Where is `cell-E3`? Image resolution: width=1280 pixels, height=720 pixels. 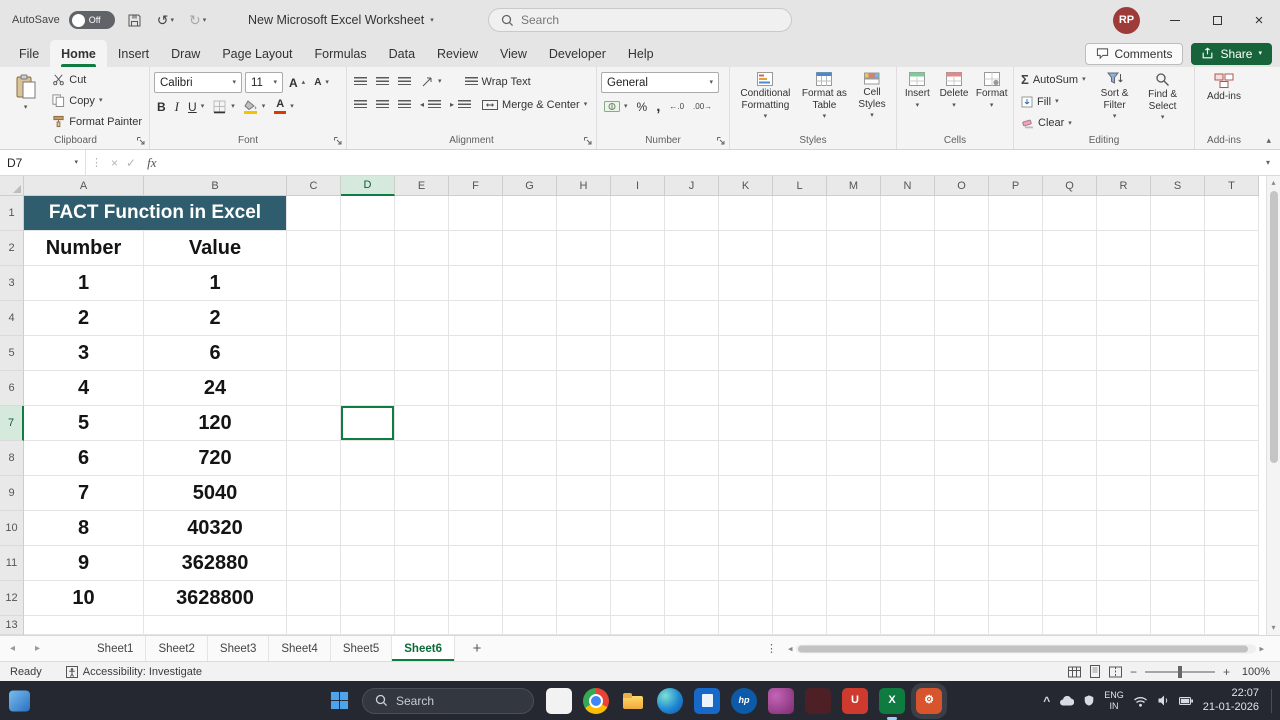 cell-E3 is located at coordinates (422, 283).